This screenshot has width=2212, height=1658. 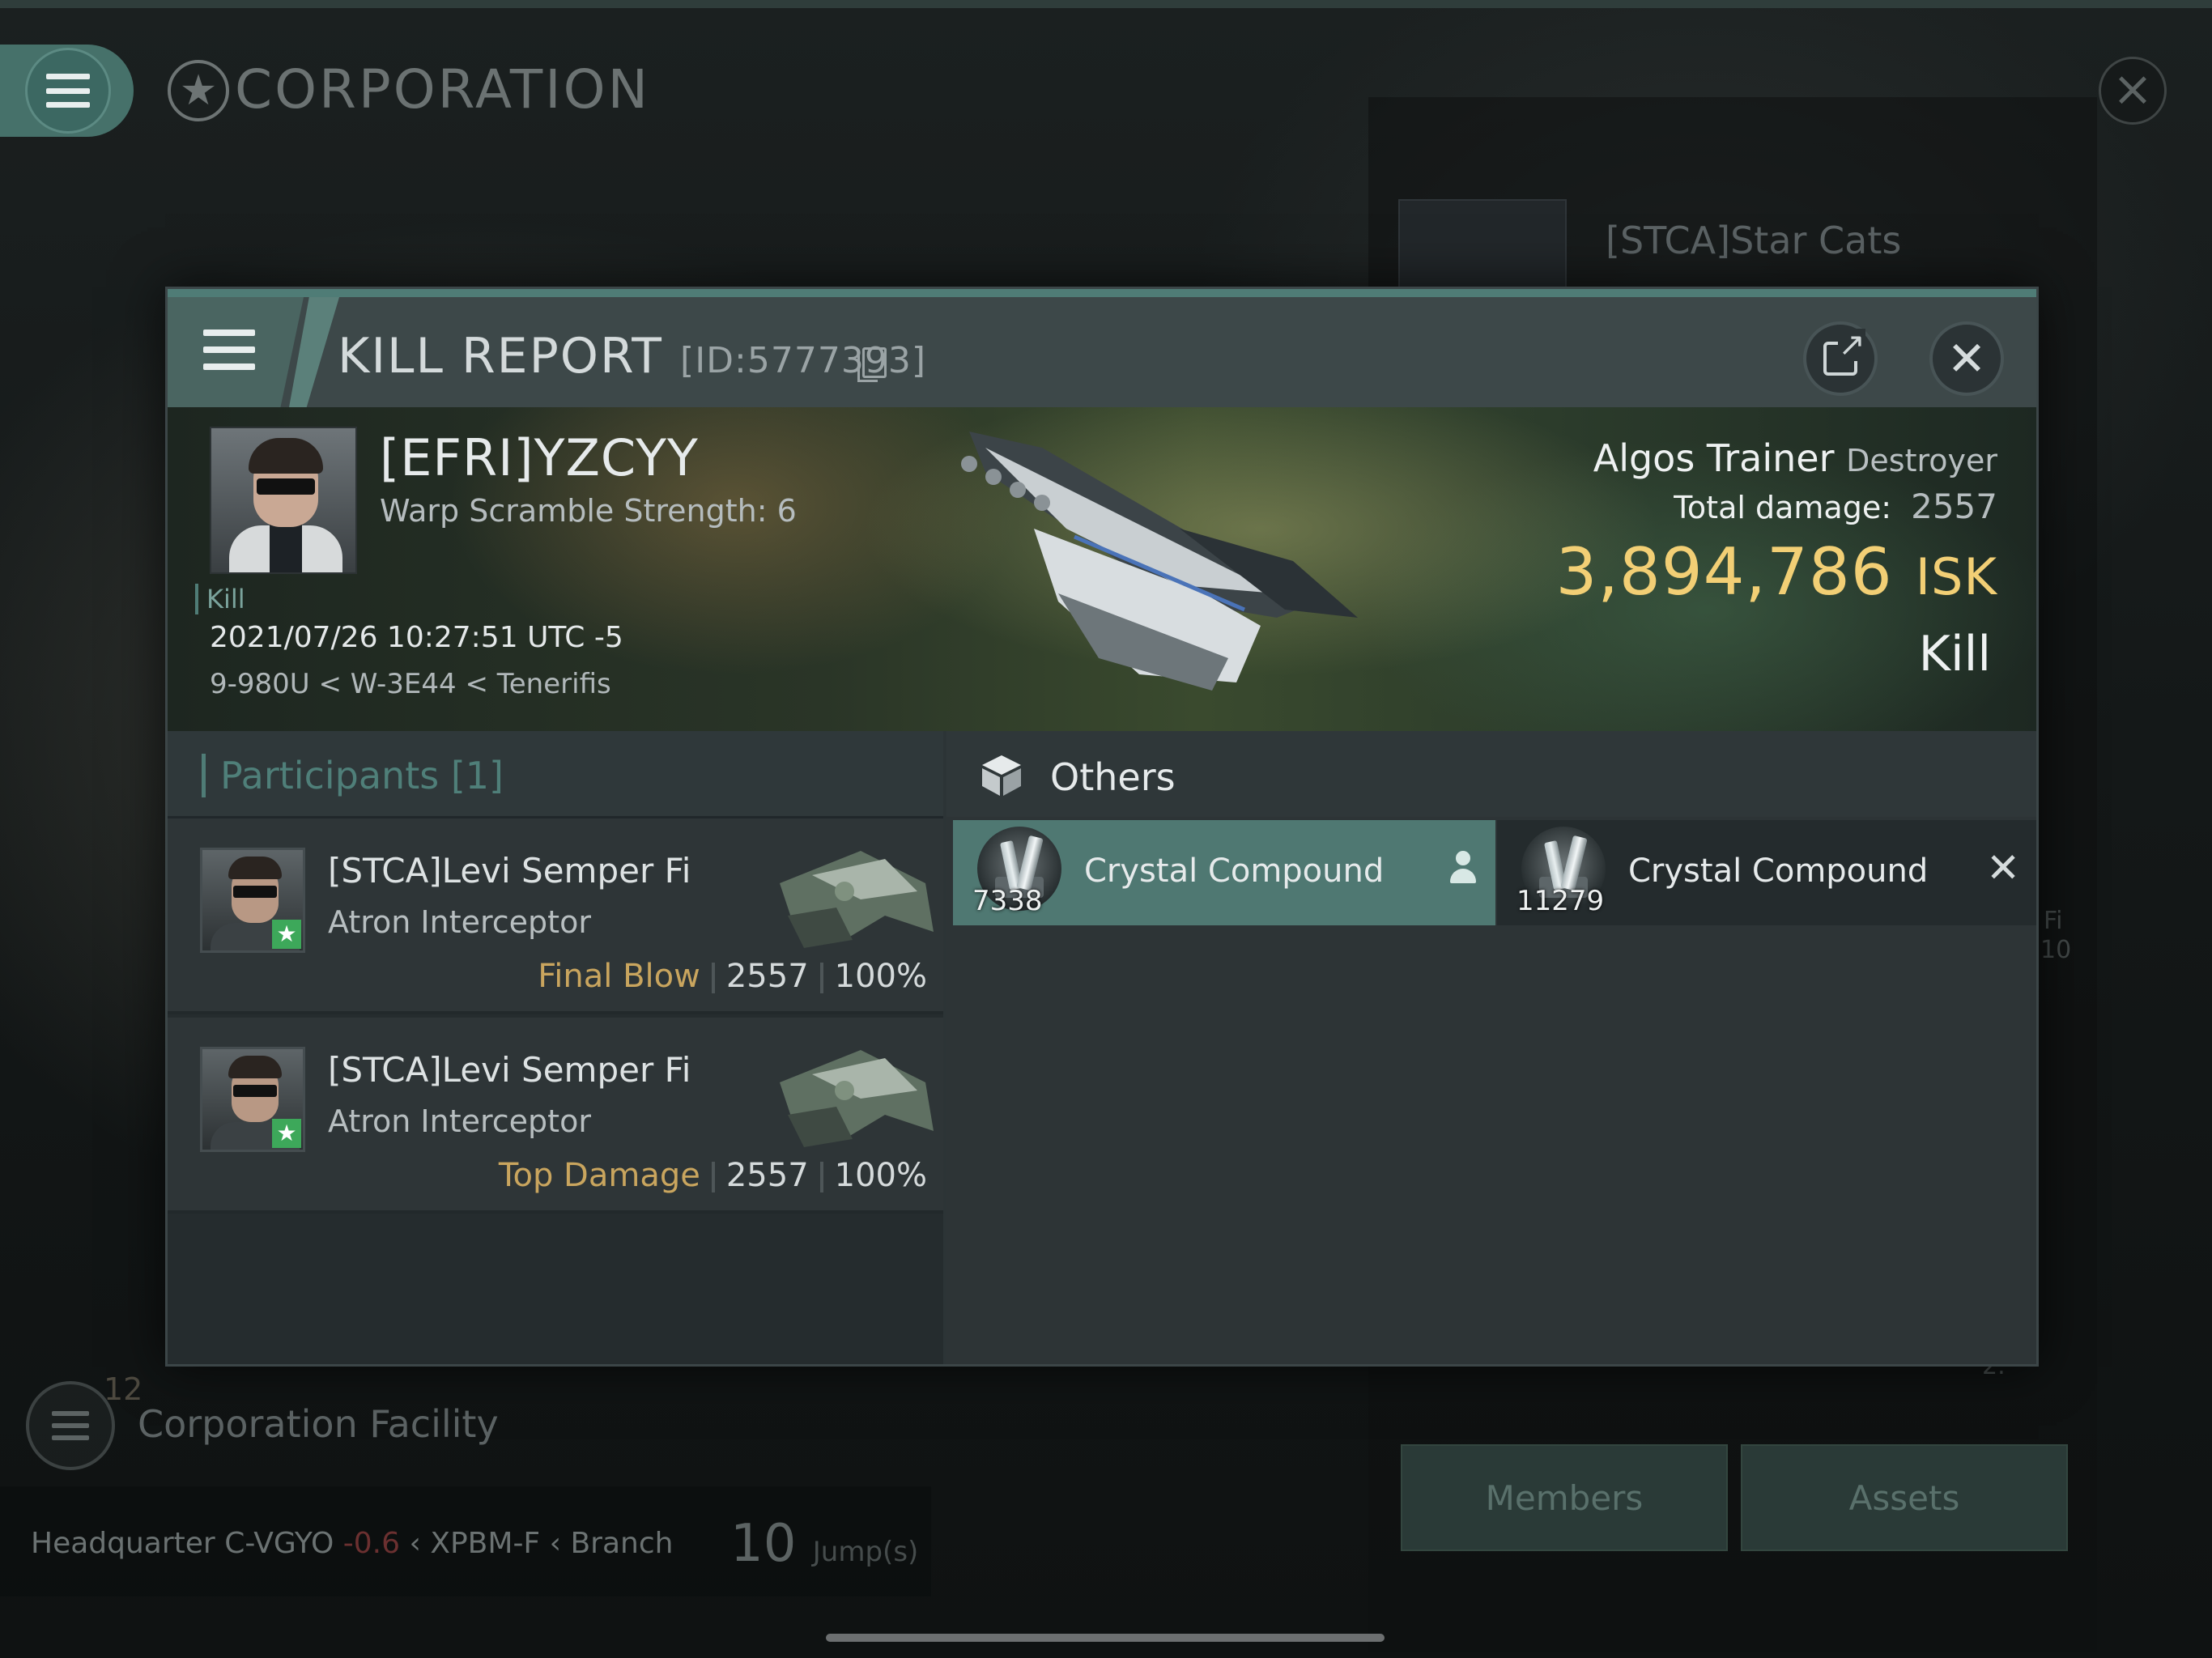 I want to click on item-quantity: 11279, so click(x=1561, y=901).